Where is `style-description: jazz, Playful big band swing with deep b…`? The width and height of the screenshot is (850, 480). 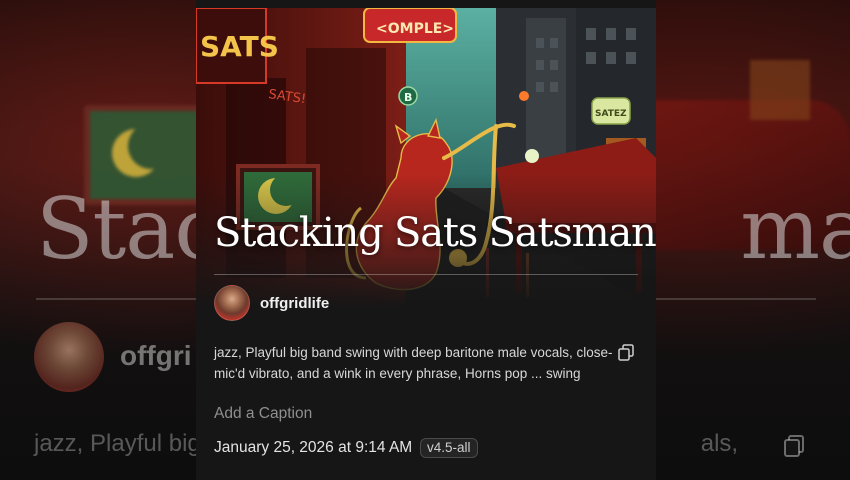 style-description: jazz, Playful big band swing with deep b… is located at coordinates (413, 363).